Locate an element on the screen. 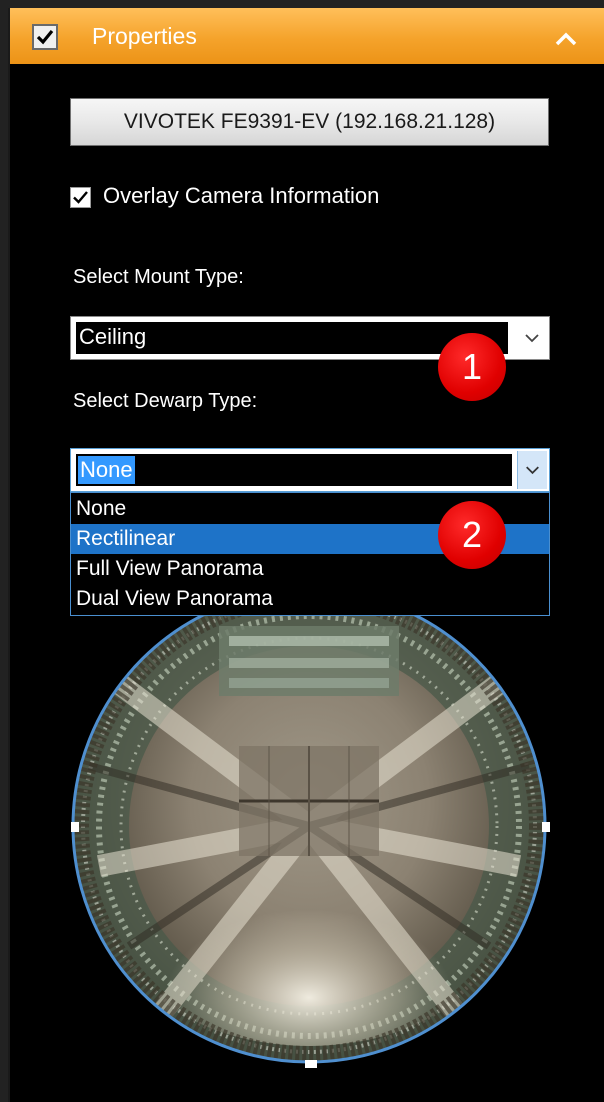 The width and height of the screenshot is (604, 1102). camera-select-button: VIVOTEK FE9391-EV (192.168.21.128) is located at coordinates (309, 122).